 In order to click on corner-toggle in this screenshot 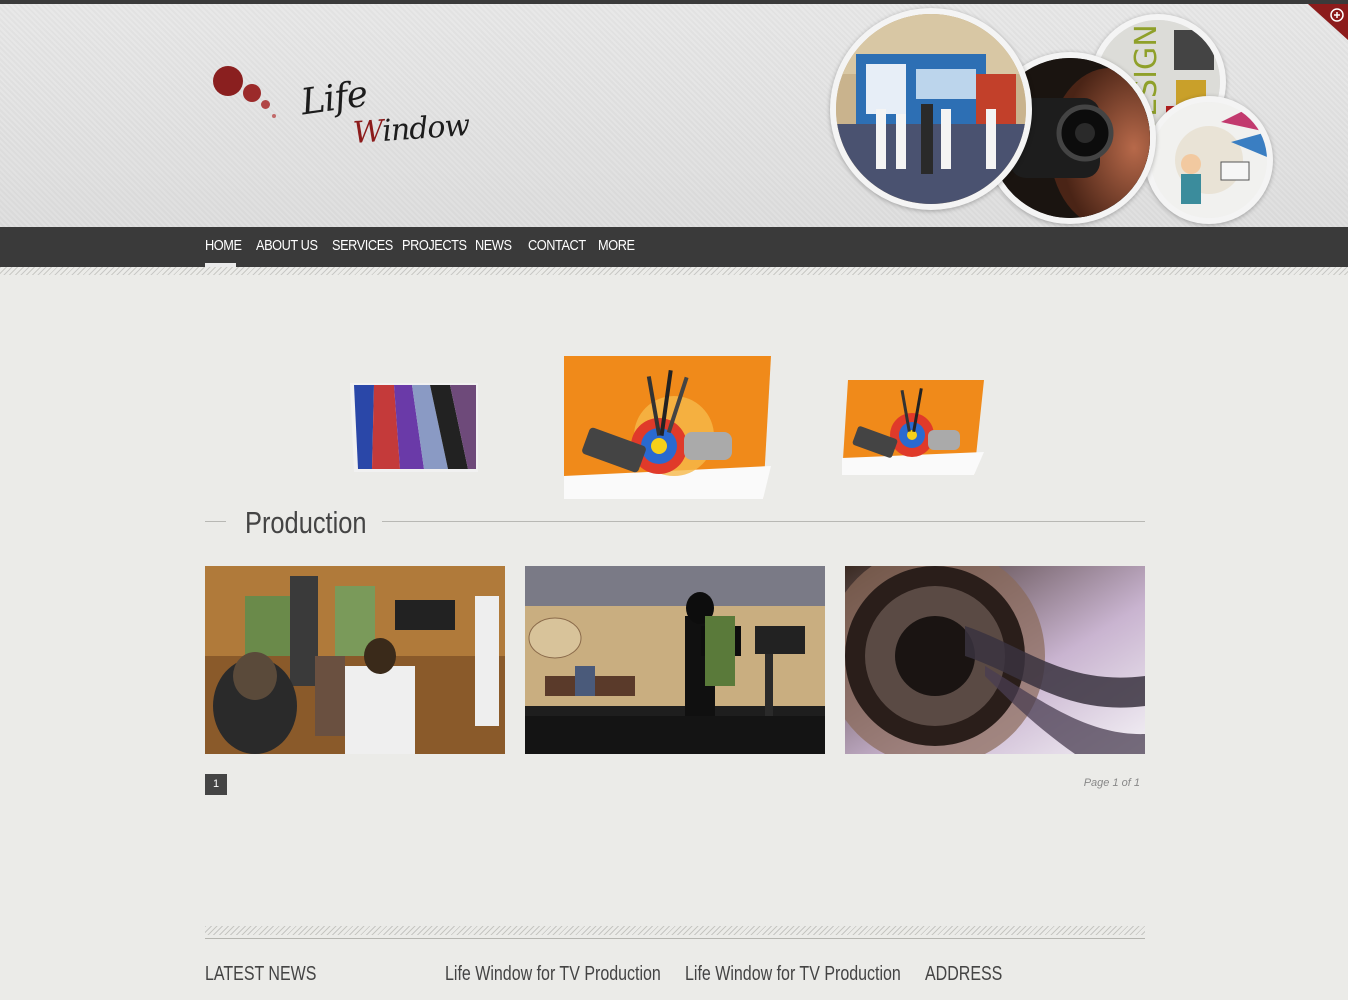, I will do `click(1328, 22)`.